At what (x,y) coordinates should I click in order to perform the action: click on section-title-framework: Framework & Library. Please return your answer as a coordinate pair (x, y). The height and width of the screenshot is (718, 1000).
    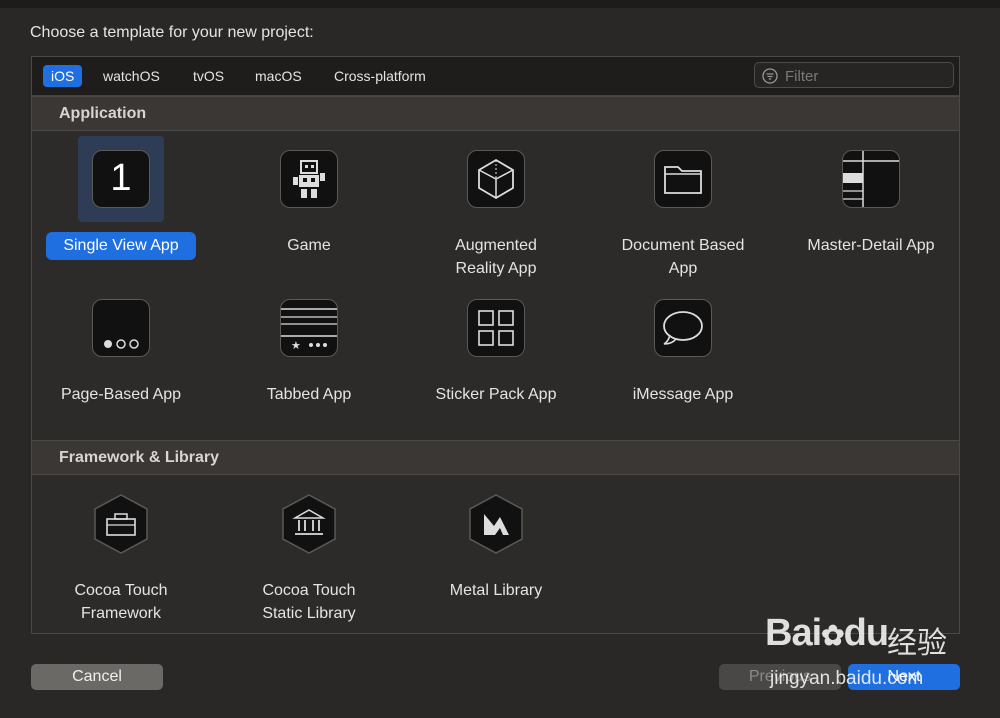
    Looking at the image, I should click on (139, 457).